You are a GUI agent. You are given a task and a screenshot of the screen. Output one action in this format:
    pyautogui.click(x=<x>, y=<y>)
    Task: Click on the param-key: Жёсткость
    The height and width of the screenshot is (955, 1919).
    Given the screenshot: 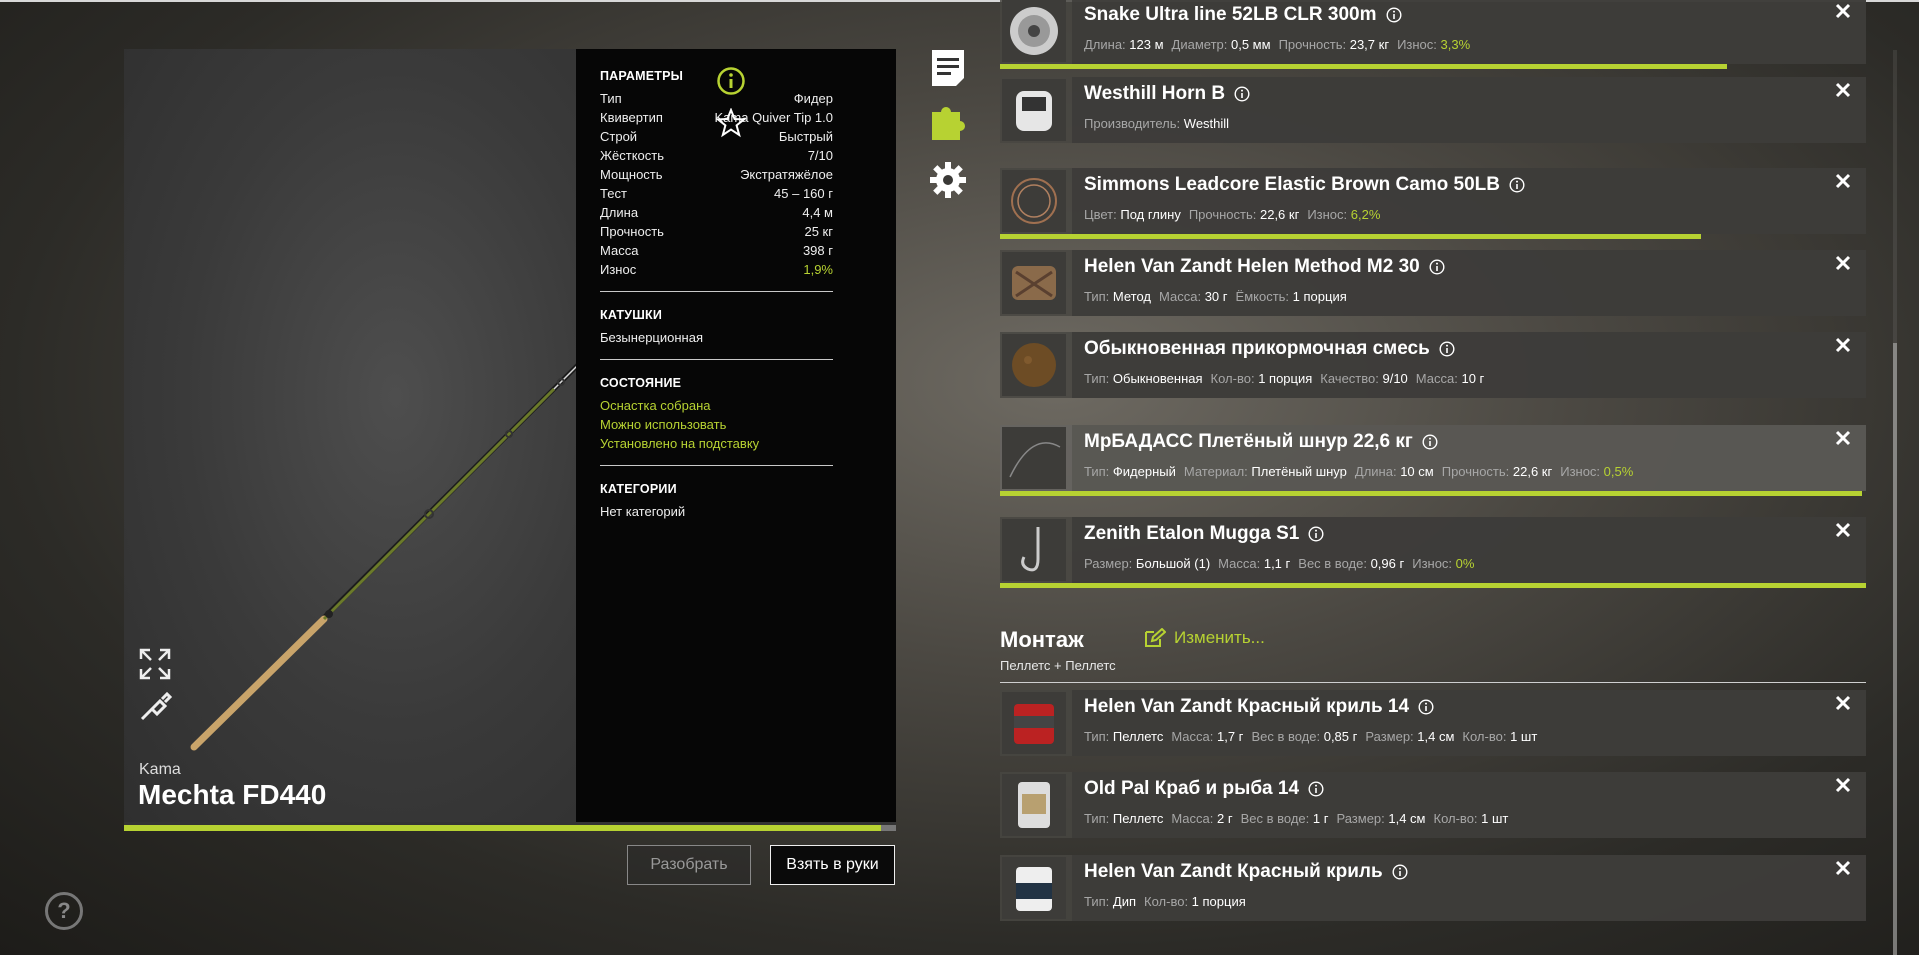 What is the action you would take?
    pyautogui.click(x=632, y=155)
    